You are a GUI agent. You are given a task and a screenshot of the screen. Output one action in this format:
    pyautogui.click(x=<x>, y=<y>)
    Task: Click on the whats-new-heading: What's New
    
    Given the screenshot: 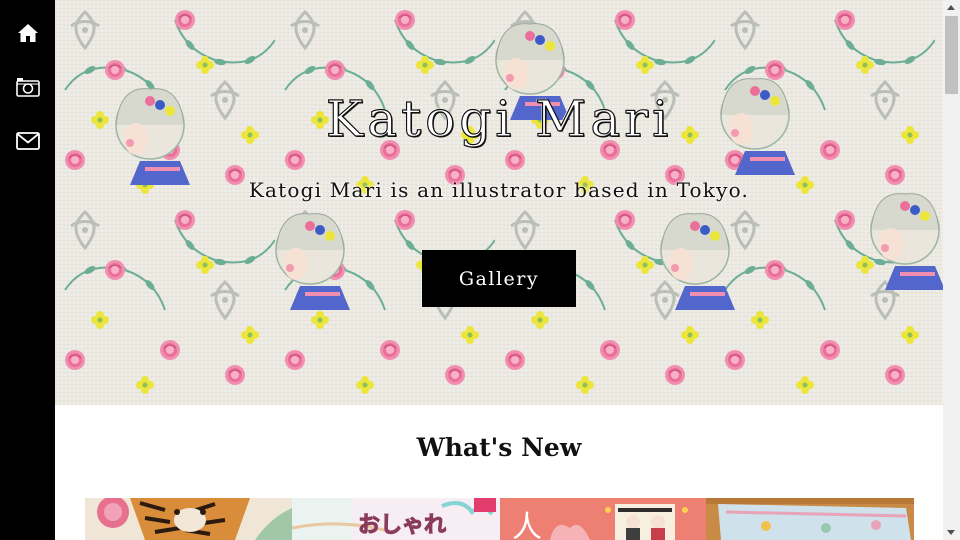 What is the action you would take?
    pyautogui.click(x=499, y=447)
    